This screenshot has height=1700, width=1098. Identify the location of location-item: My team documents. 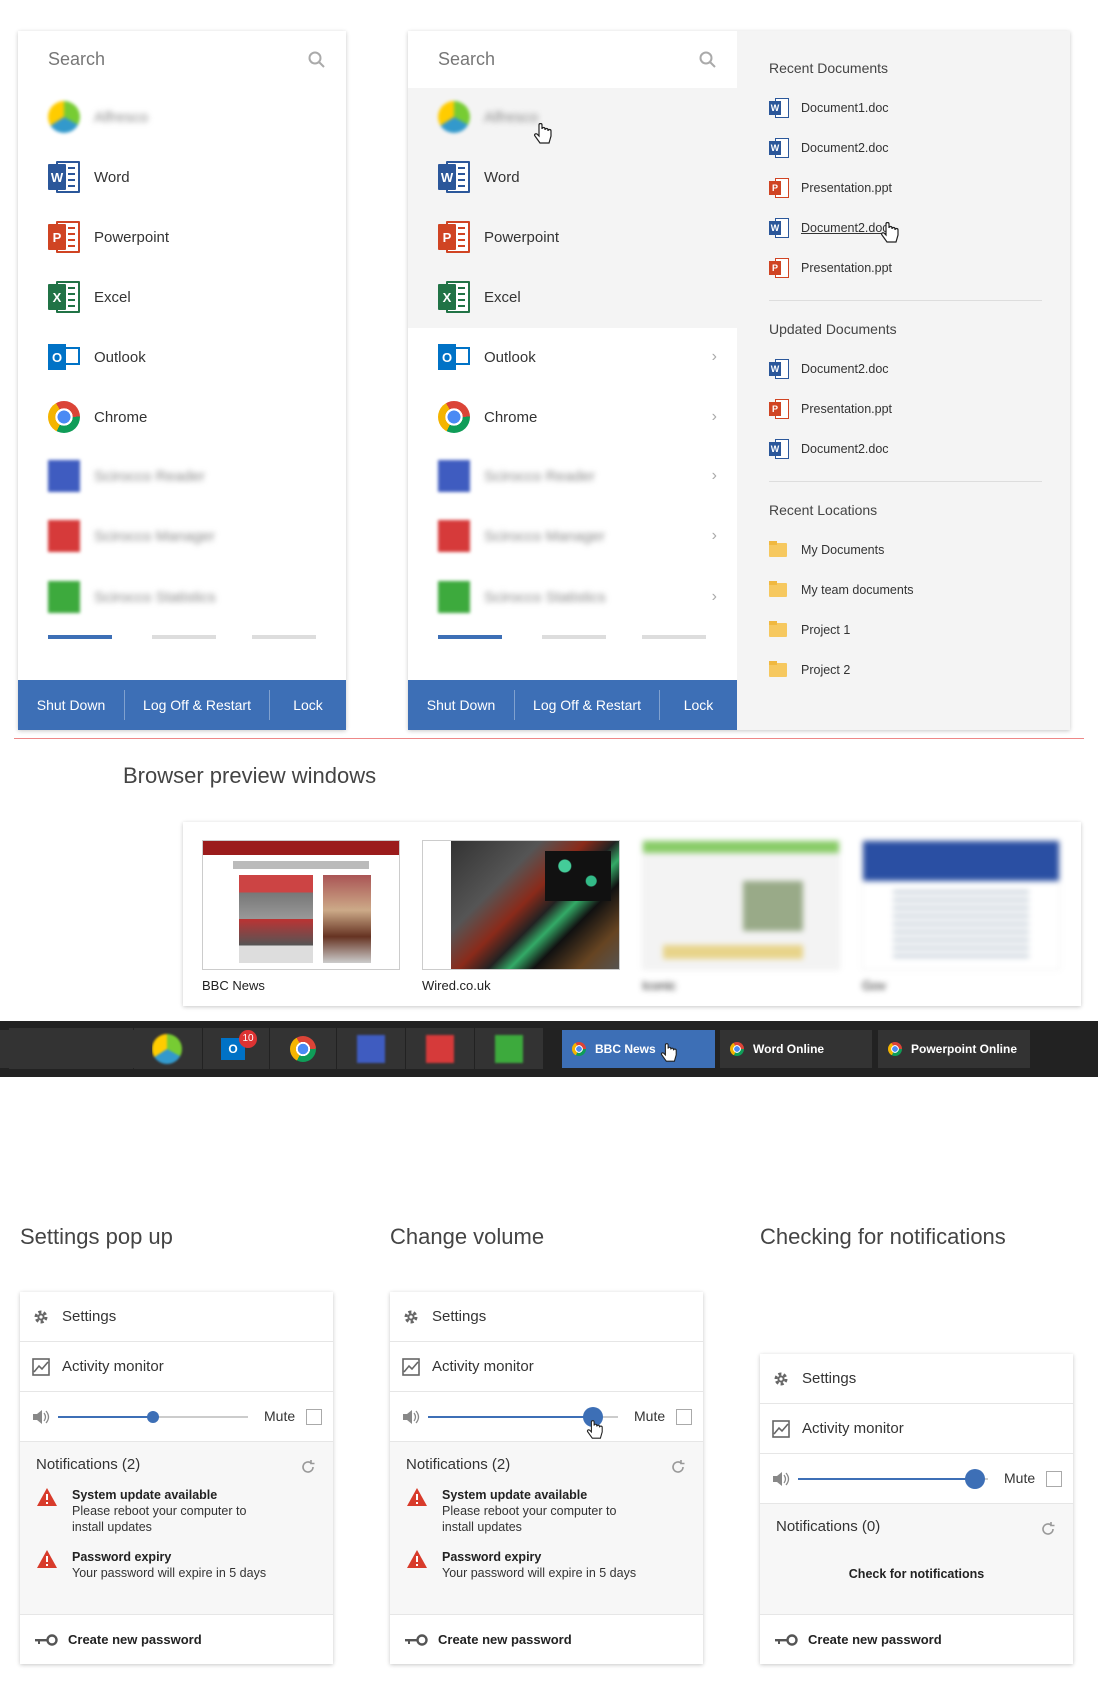
(903, 590).